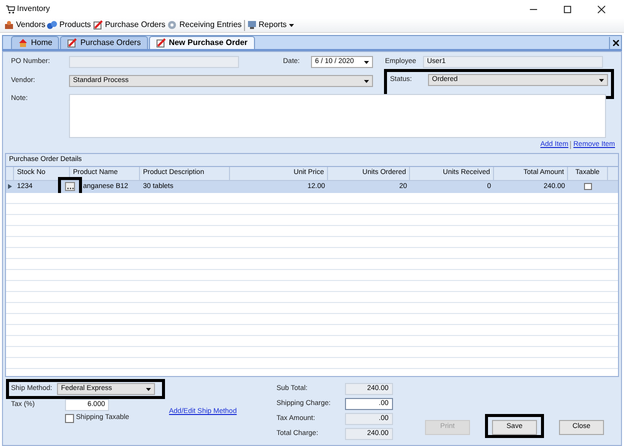  I want to click on monitor-icon, so click(251, 25).